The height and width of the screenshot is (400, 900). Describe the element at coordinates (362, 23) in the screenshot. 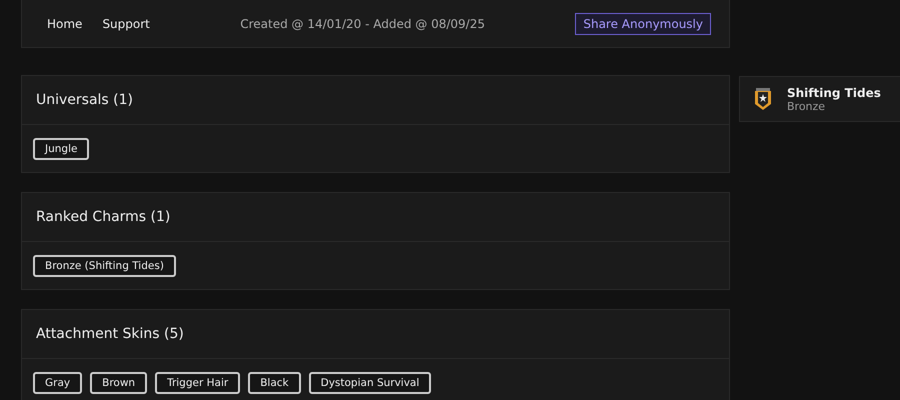

I see `dates-text: Created @ 14/01/20 - Added @ 08/09/25` at that location.